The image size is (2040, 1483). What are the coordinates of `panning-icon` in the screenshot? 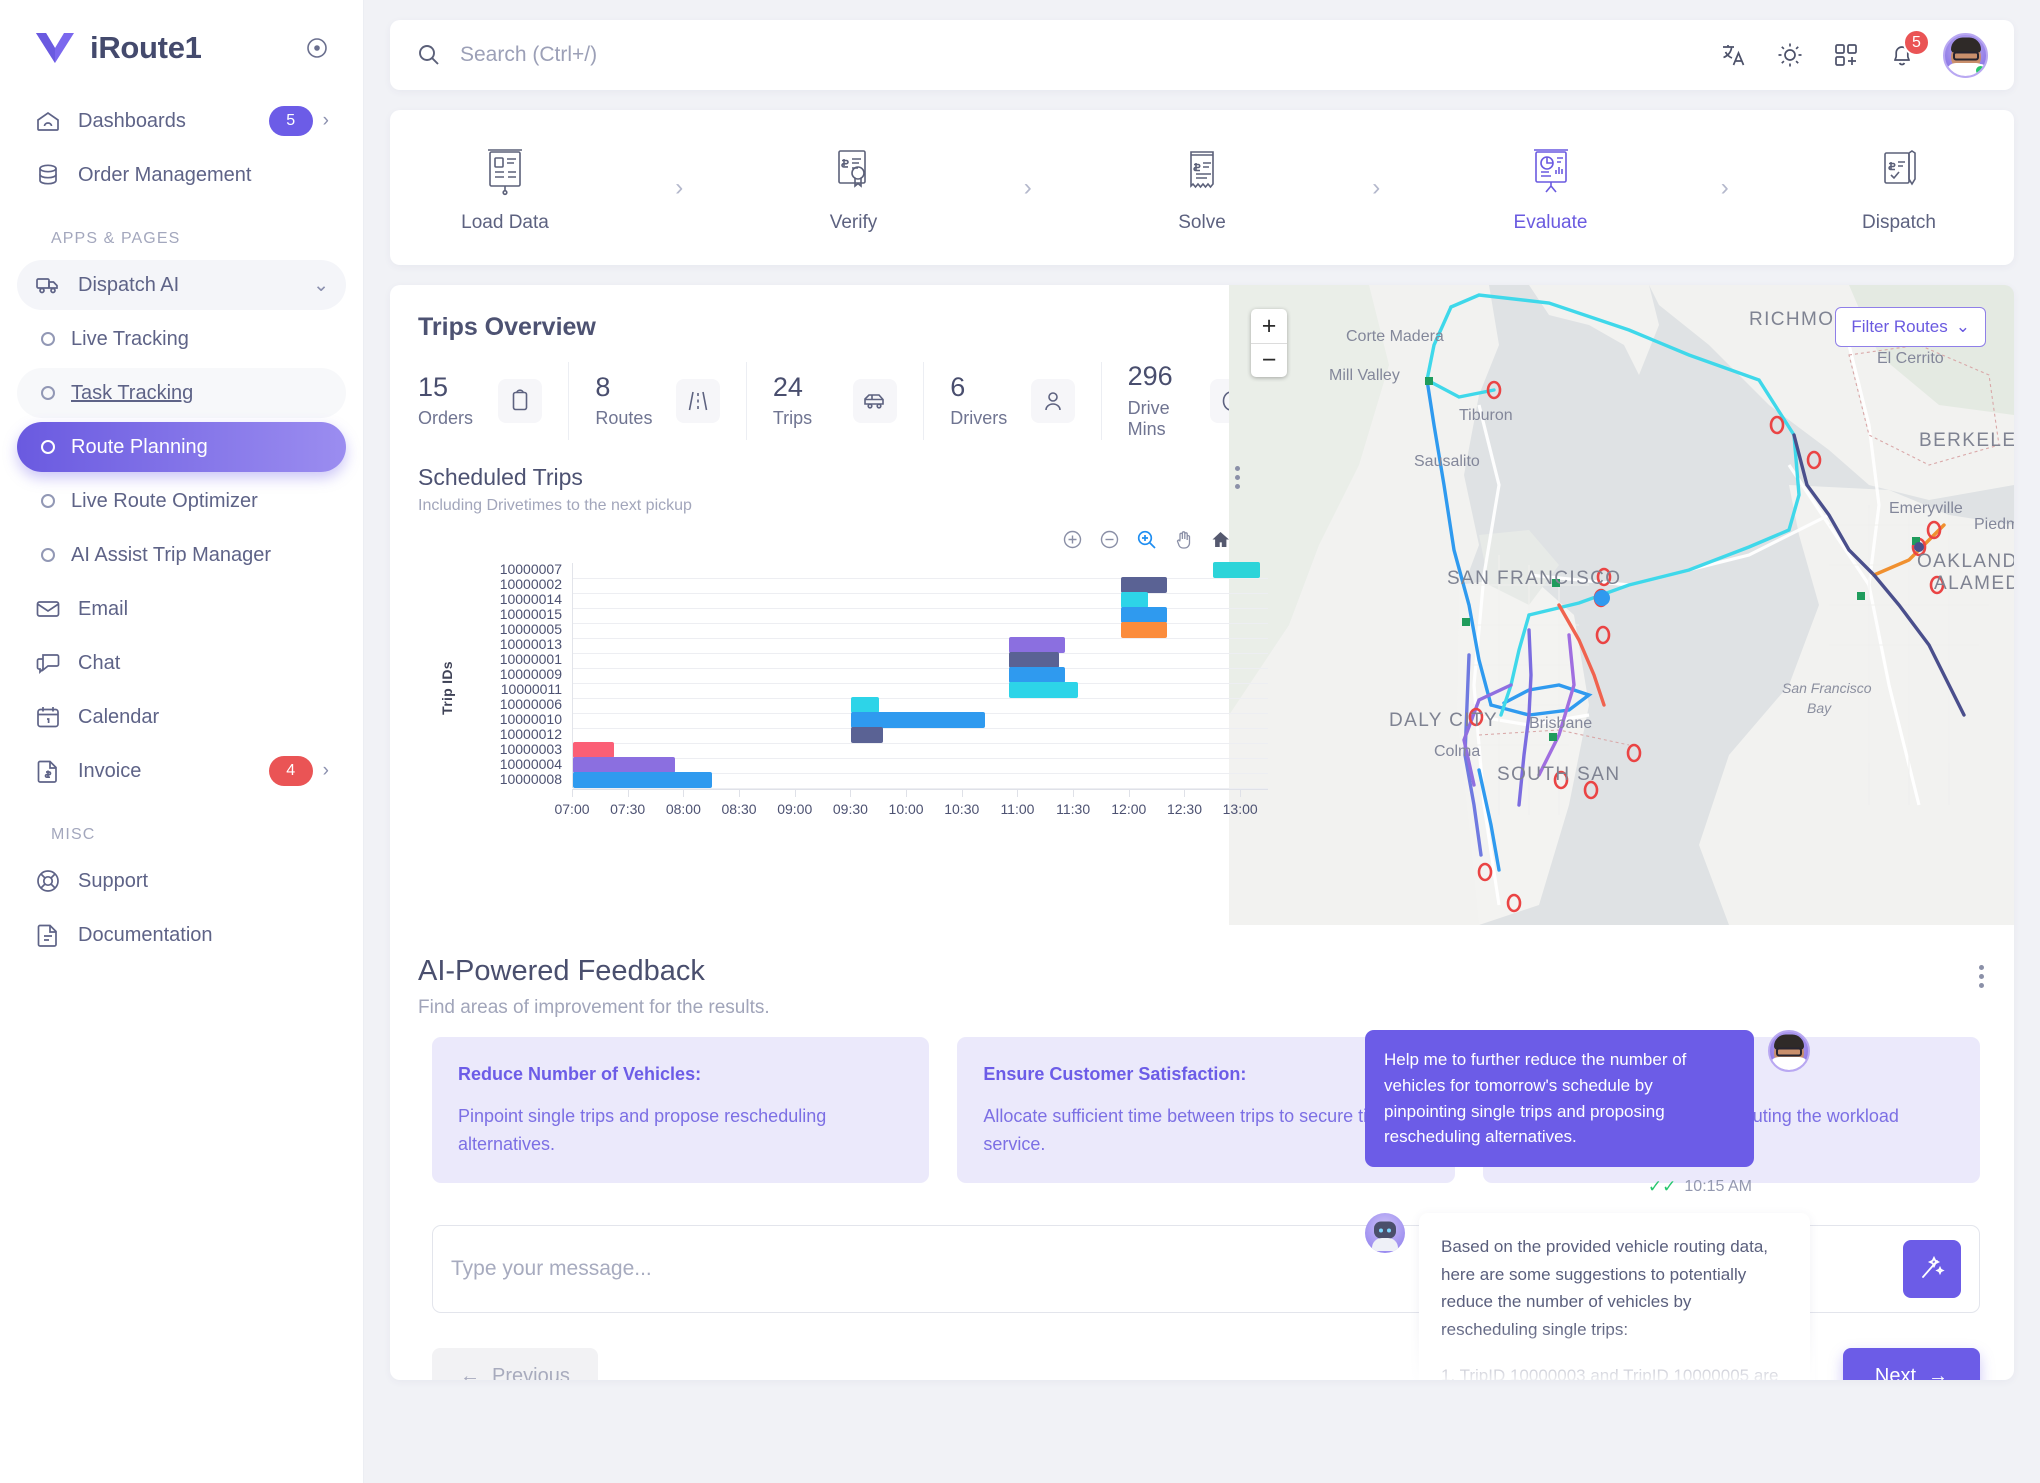 It's located at (1183, 542).